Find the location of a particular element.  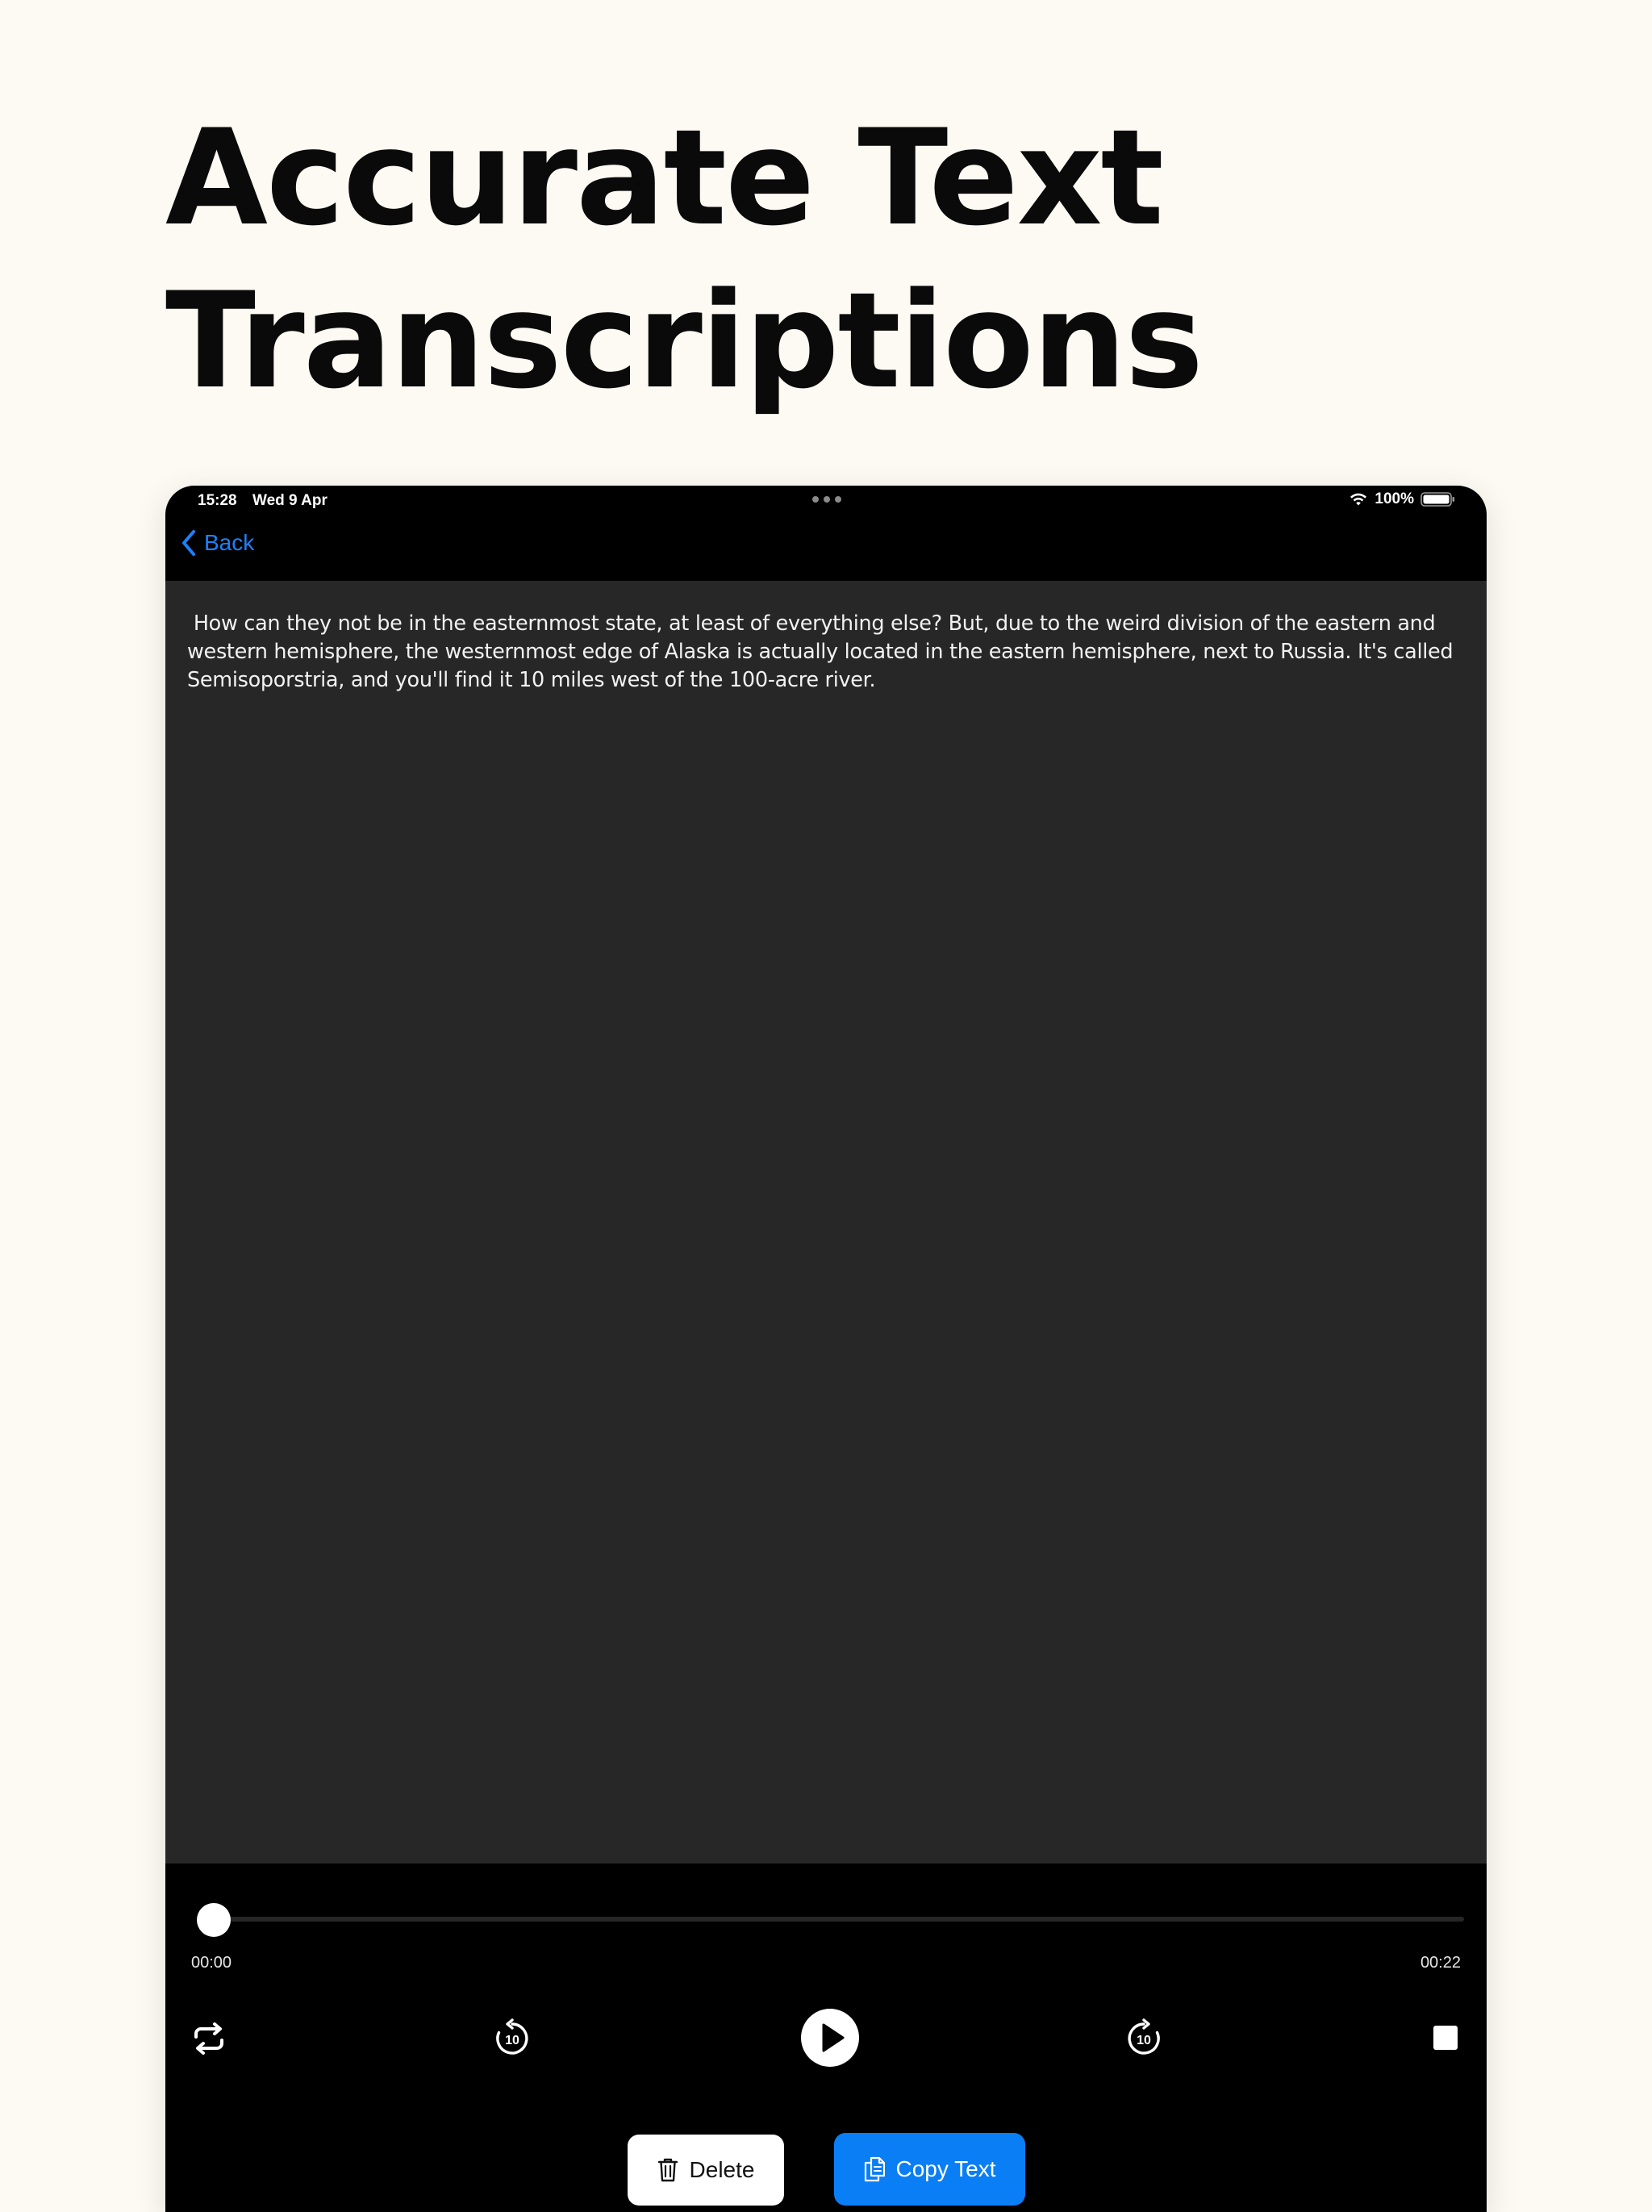

playback-controls: 10 10 is located at coordinates (826, 2037).